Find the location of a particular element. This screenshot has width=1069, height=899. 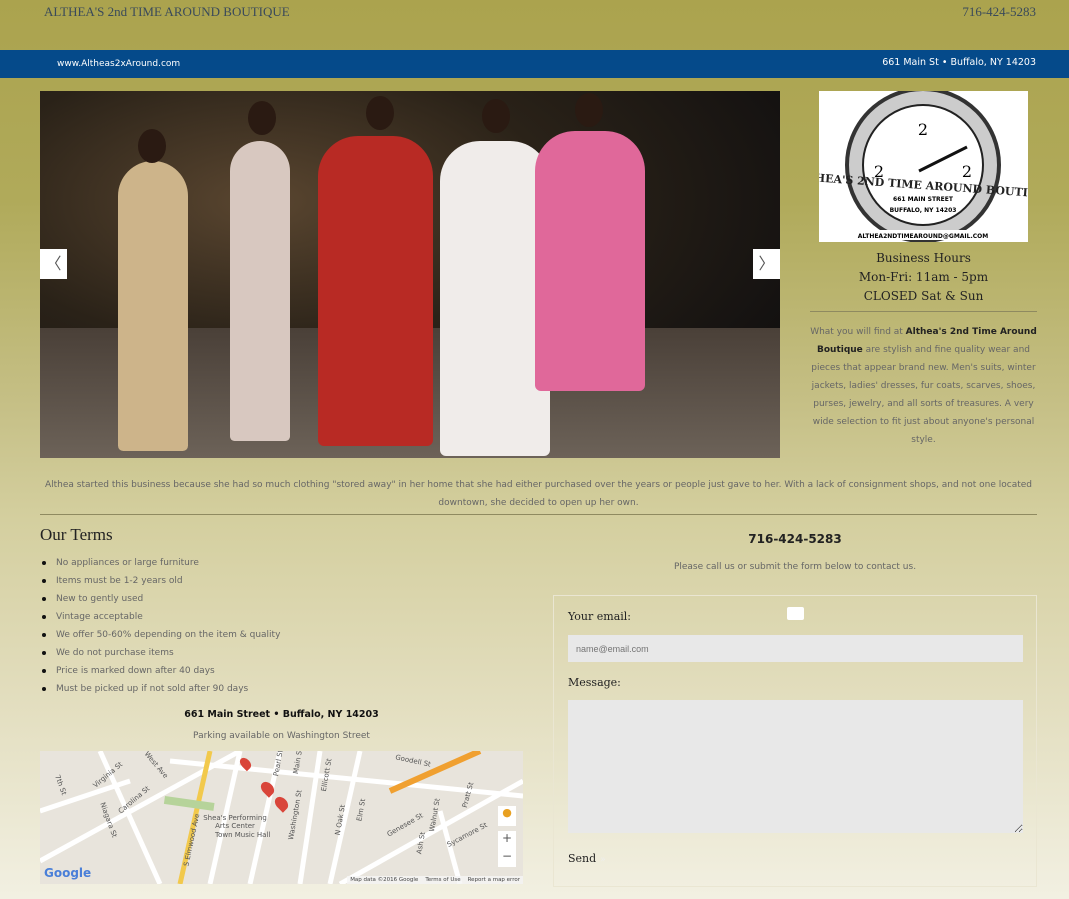

map-terms-link: Terms of Use is located at coordinates (442, 880).